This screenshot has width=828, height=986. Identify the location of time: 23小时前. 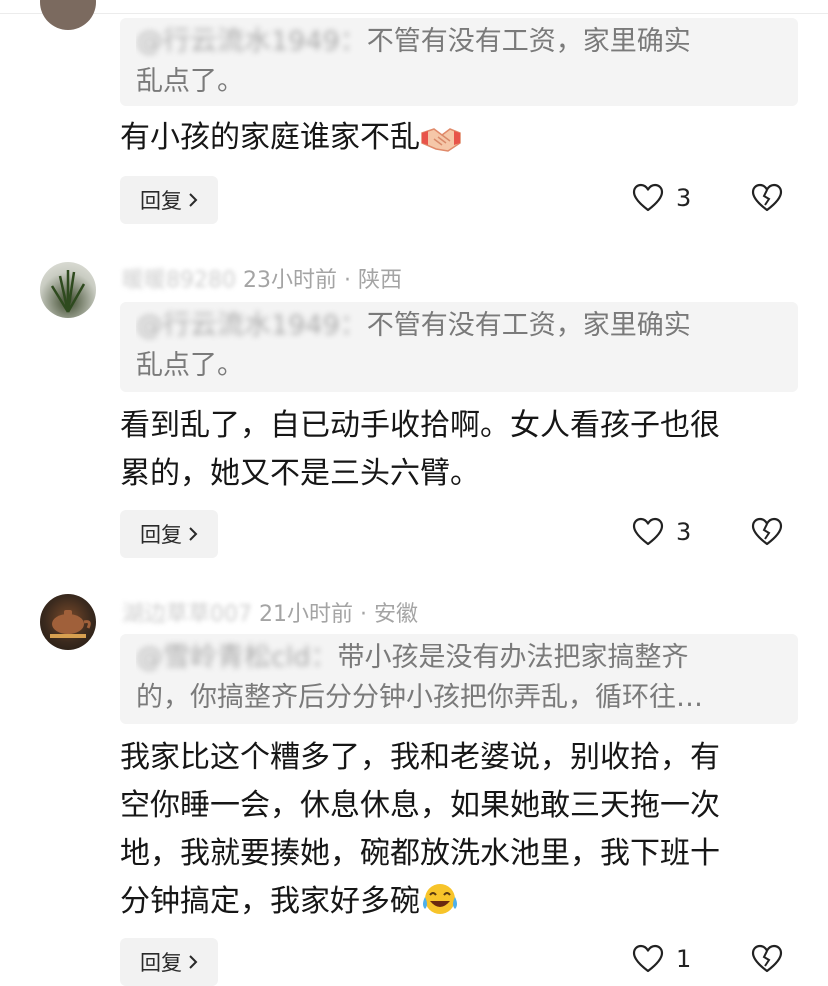
(290, 280).